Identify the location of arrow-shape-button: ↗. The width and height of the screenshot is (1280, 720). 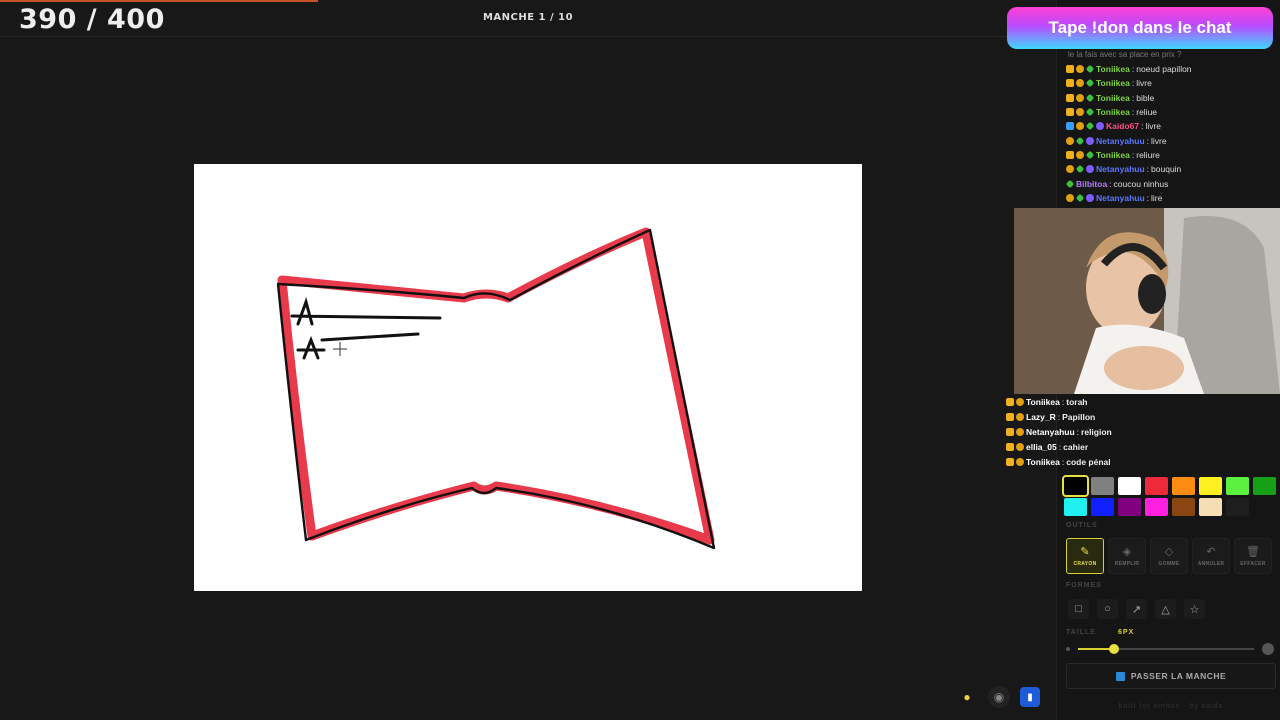
(1136, 609).